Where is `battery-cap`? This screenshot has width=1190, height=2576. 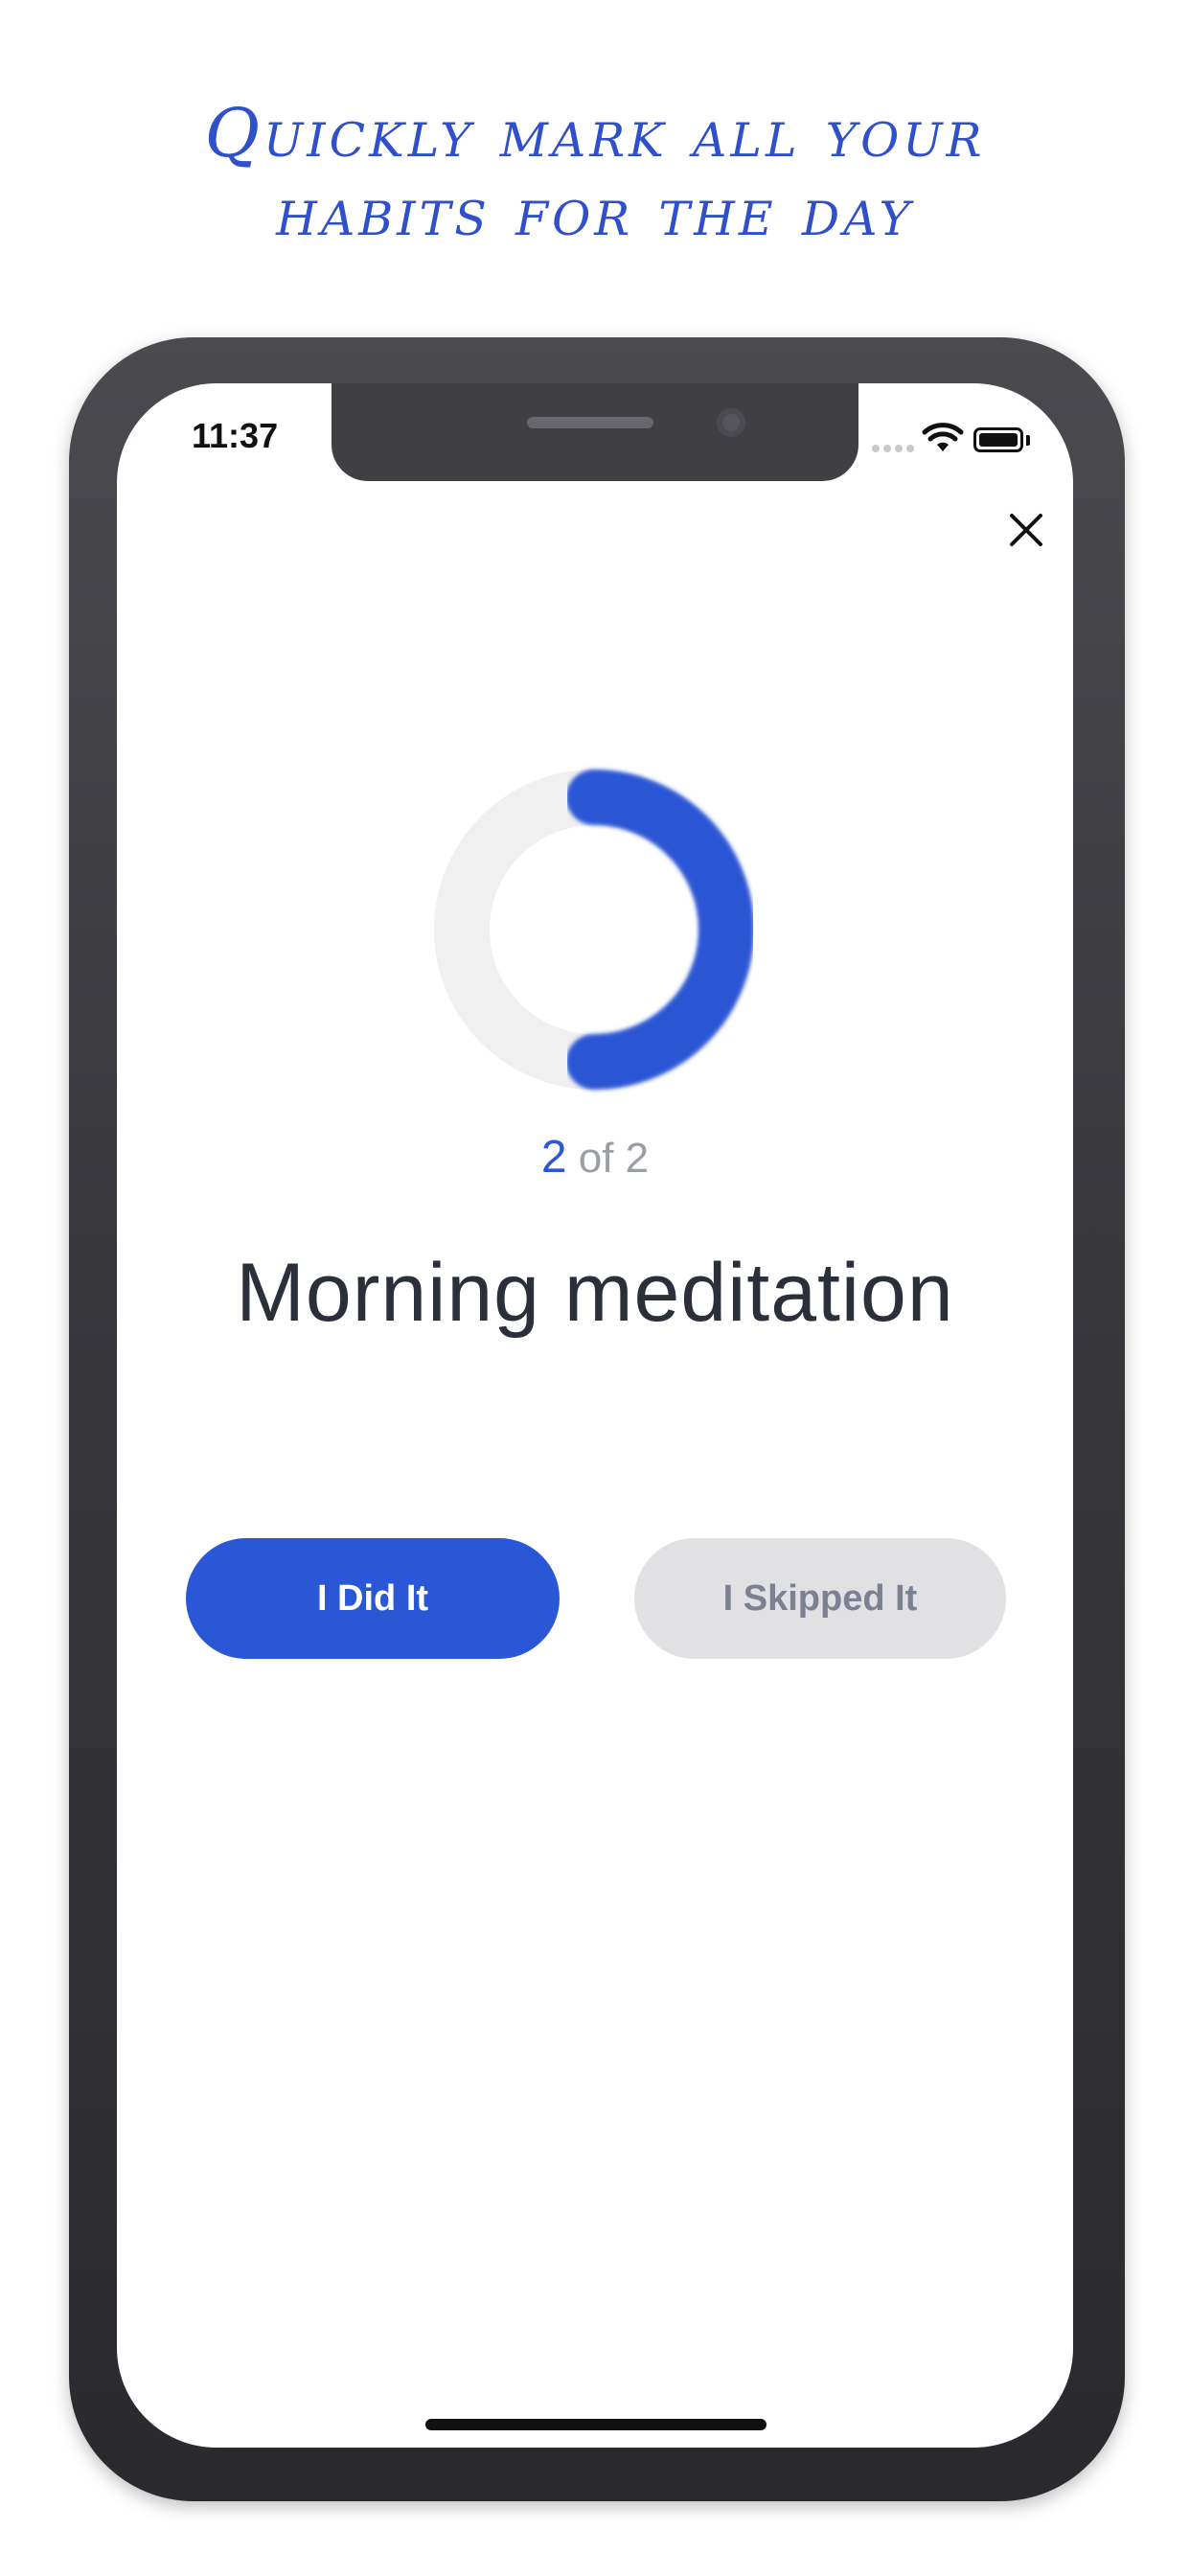 battery-cap is located at coordinates (1028, 440).